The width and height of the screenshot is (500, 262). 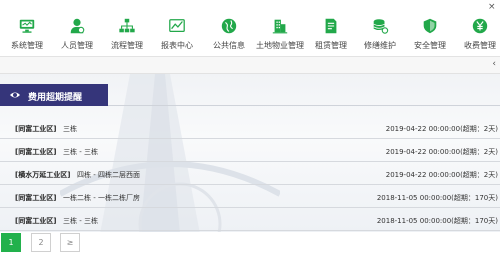 What do you see at coordinates (250, 65) in the screenshot?
I see `tab-strip: ‹` at bounding box center [250, 65].